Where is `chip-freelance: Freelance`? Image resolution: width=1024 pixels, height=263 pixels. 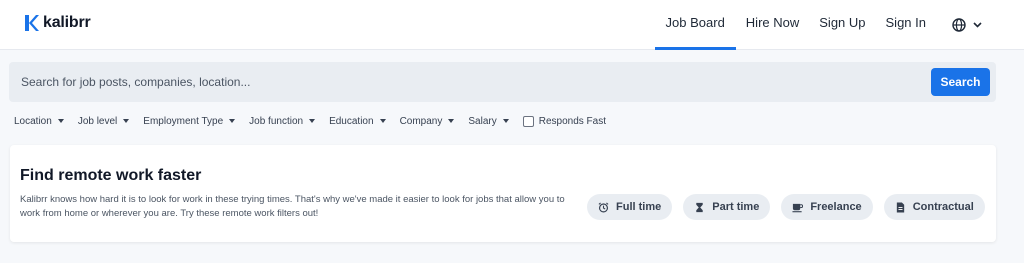 chip-freelance: Freelance is located at coordinates (827, 207).